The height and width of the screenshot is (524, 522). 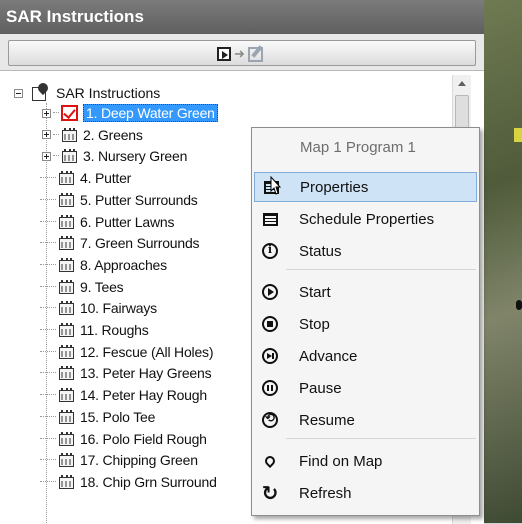 I want to click on info-icon, so click(x=270, y=251).